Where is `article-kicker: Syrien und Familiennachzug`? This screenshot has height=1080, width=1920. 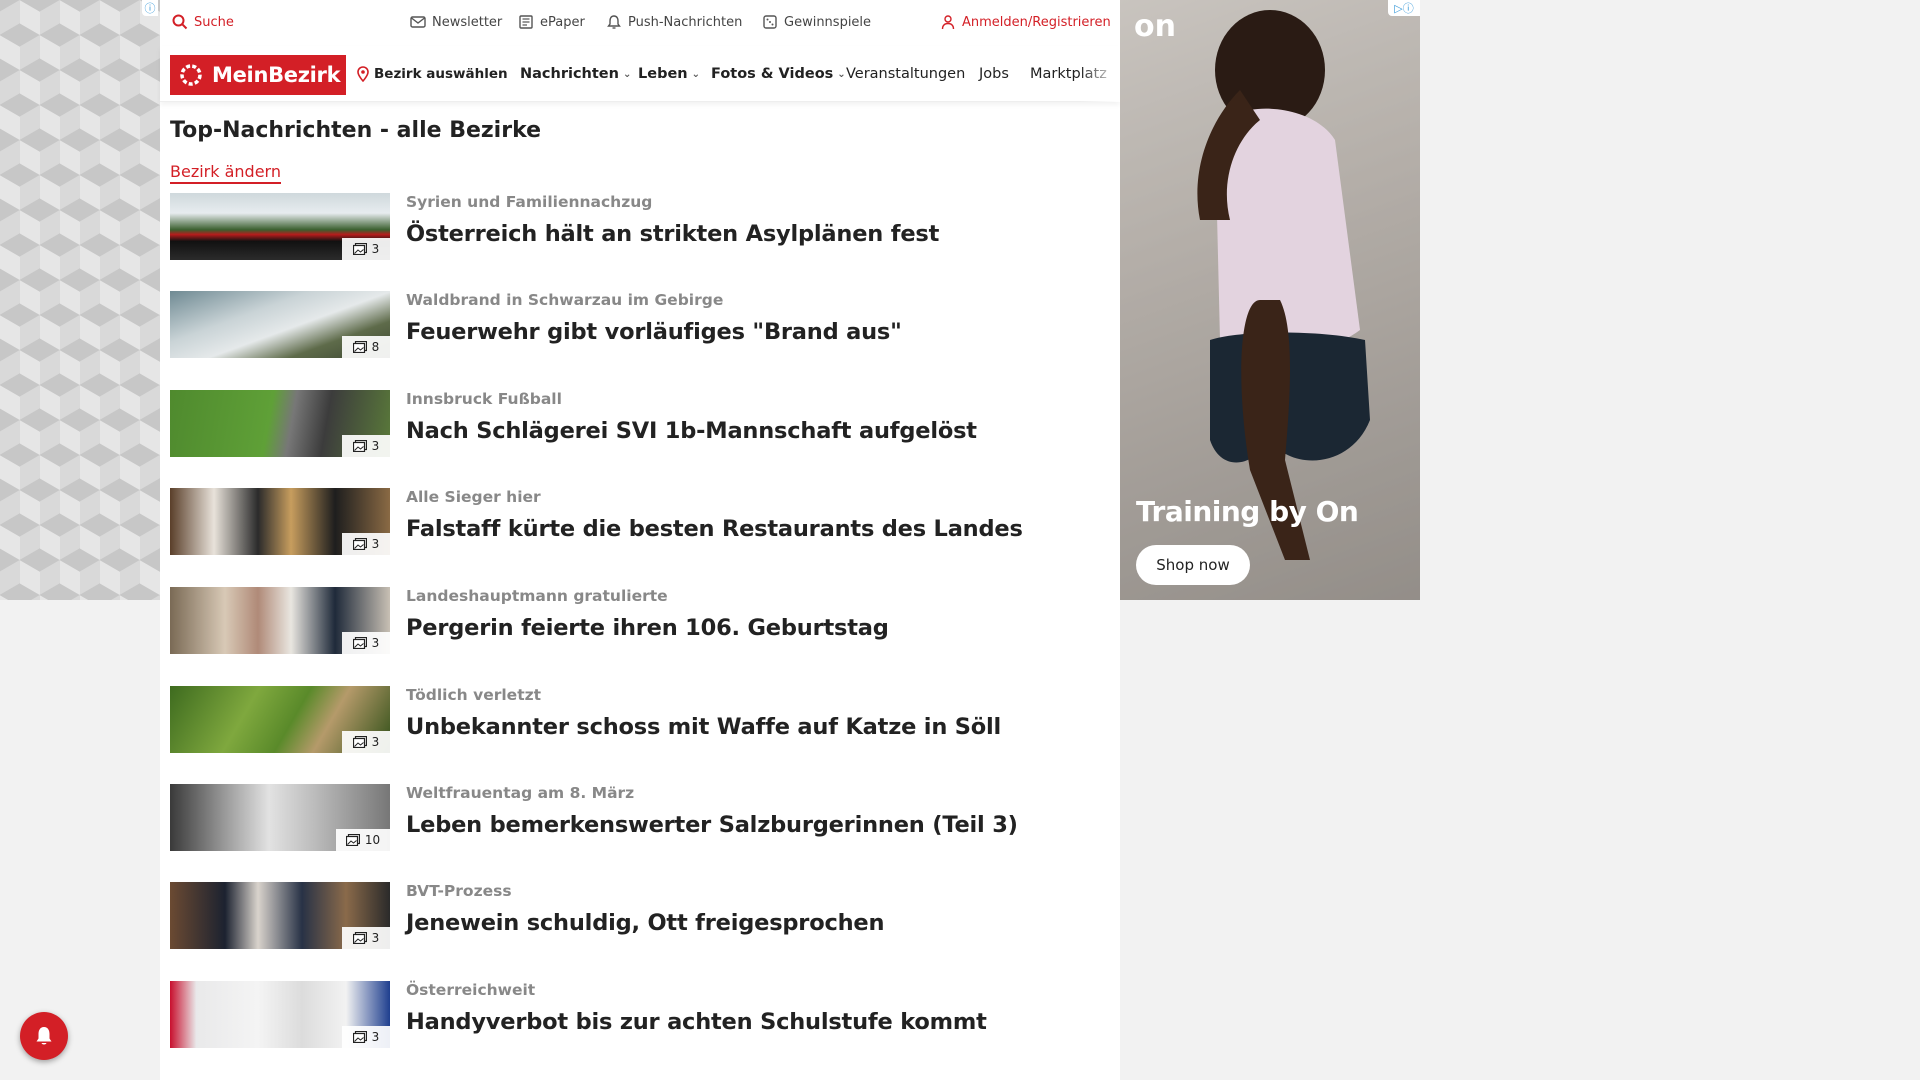
article-kicker: Syrien und Familiennachzug is located at coordinates (529, 202).